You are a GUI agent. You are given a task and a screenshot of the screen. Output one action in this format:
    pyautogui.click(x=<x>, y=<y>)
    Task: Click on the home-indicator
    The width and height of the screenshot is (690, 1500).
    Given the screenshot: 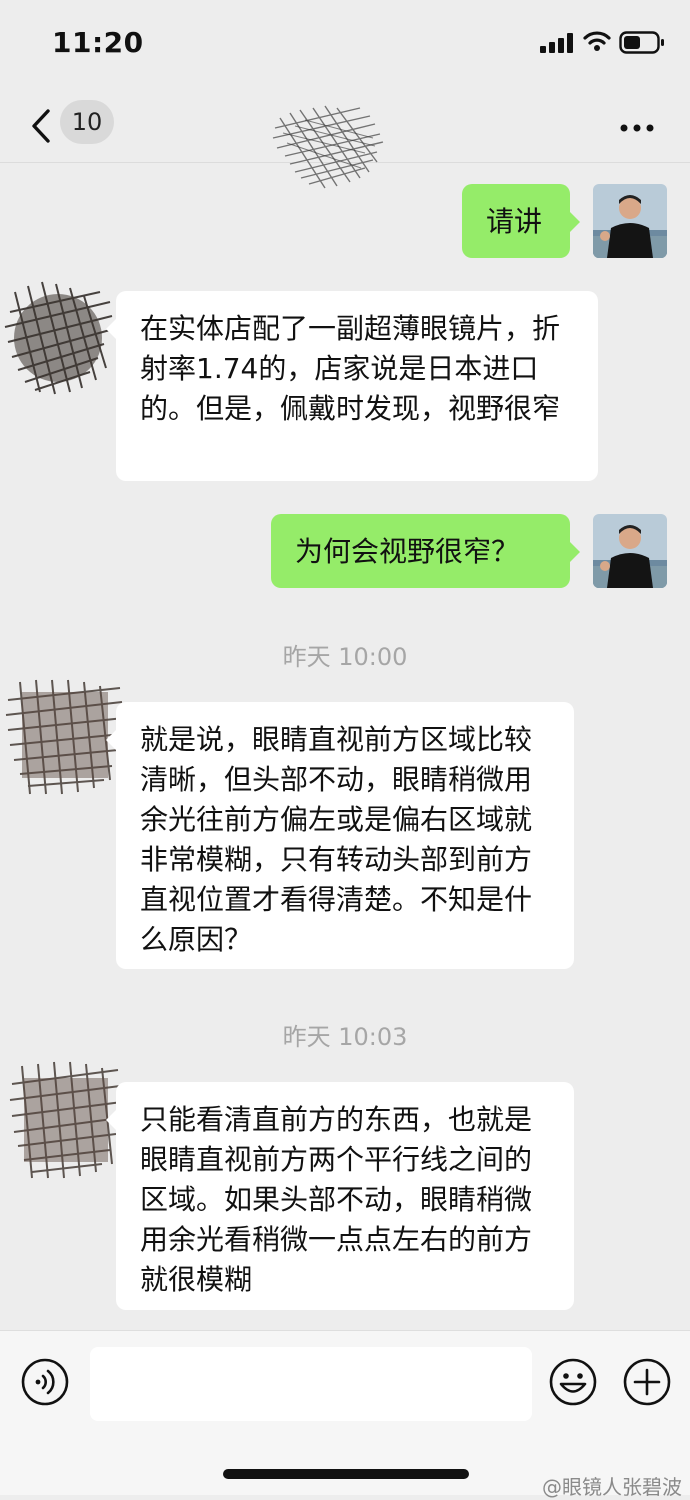 What is the action you would take?
    pyautogui.click(x=346, y=1474)
    